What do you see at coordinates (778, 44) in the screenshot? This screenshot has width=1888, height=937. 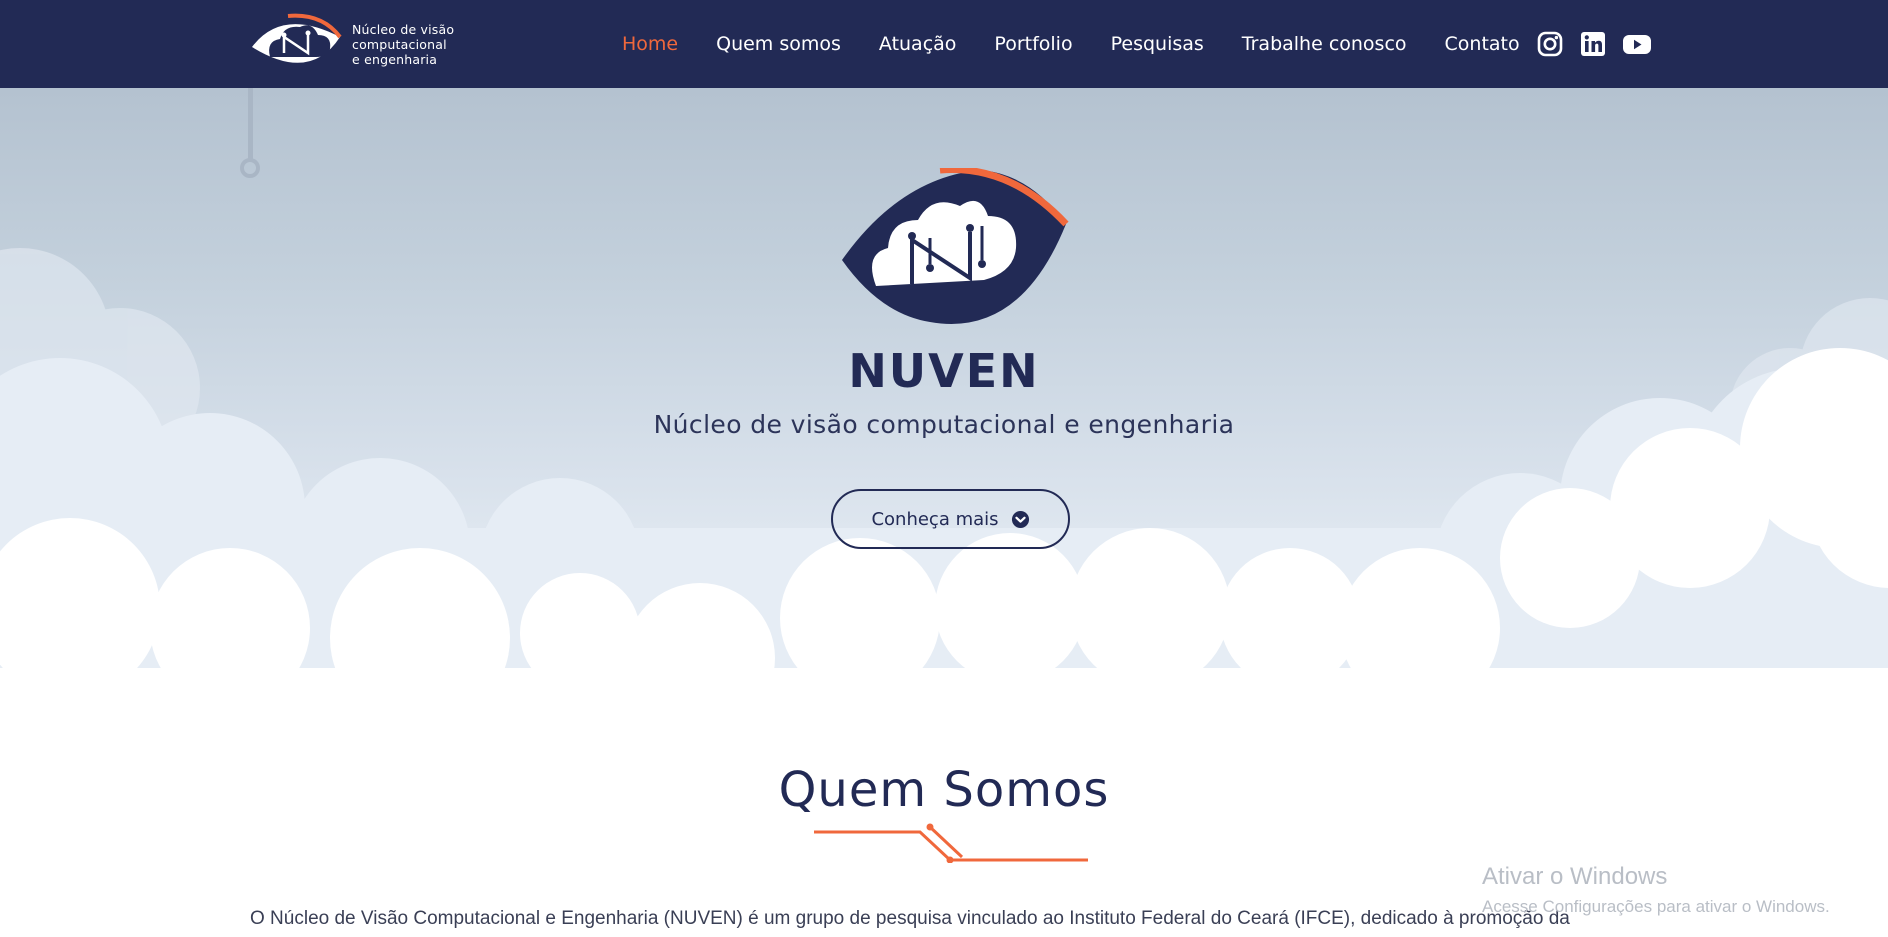 I see `nav-link-quem-somos: Quem somos` at bounding box center [778, 44].